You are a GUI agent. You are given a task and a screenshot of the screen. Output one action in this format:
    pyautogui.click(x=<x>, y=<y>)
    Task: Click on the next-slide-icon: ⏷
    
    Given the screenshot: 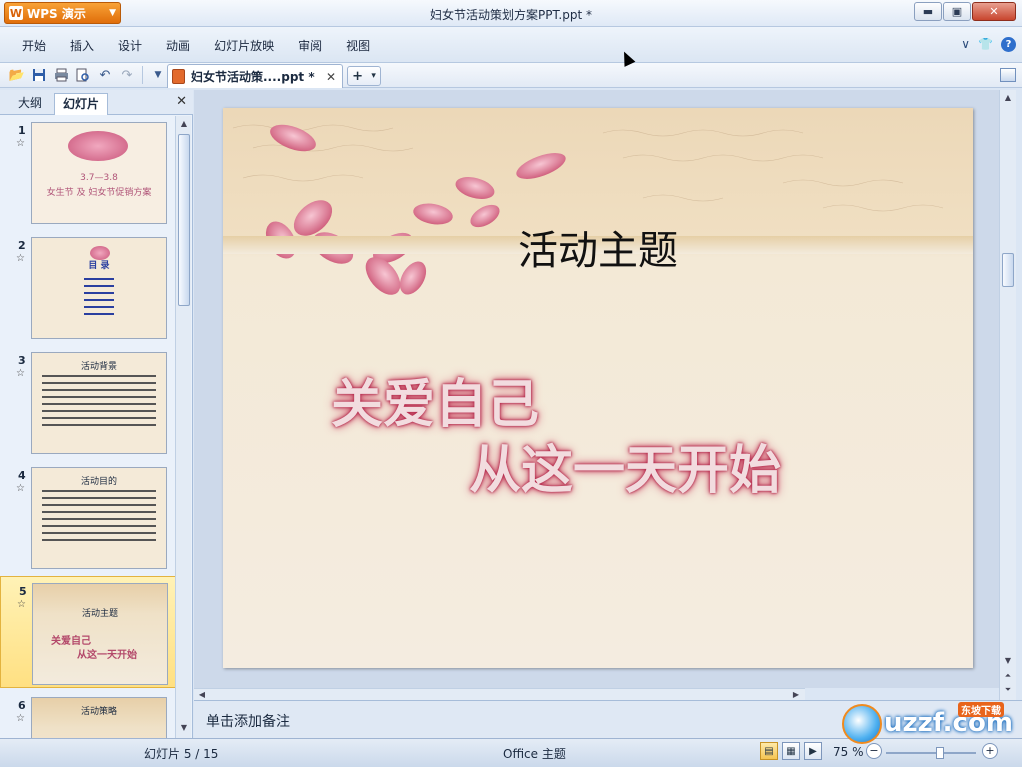 What is the action you would take?
    pyautogui.click(x=1008, y=690)
    